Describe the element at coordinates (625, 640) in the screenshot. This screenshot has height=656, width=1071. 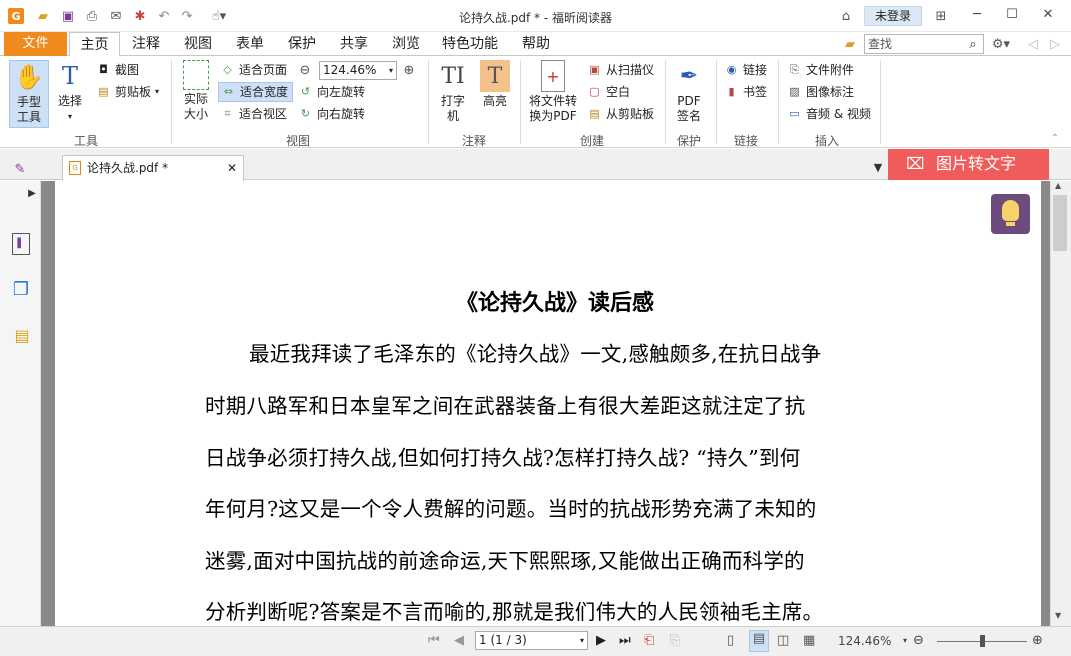
I see `last-page-icon: ⏭` at that location.